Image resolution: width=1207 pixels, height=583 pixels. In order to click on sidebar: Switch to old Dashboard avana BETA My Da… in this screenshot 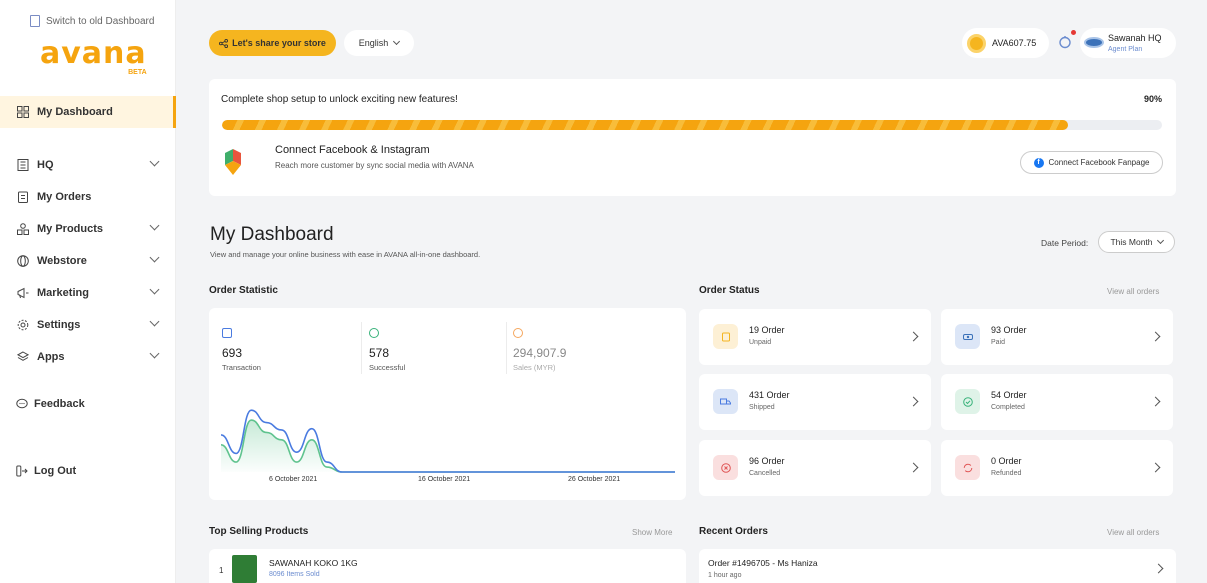, I will do `click(88, 291)`.